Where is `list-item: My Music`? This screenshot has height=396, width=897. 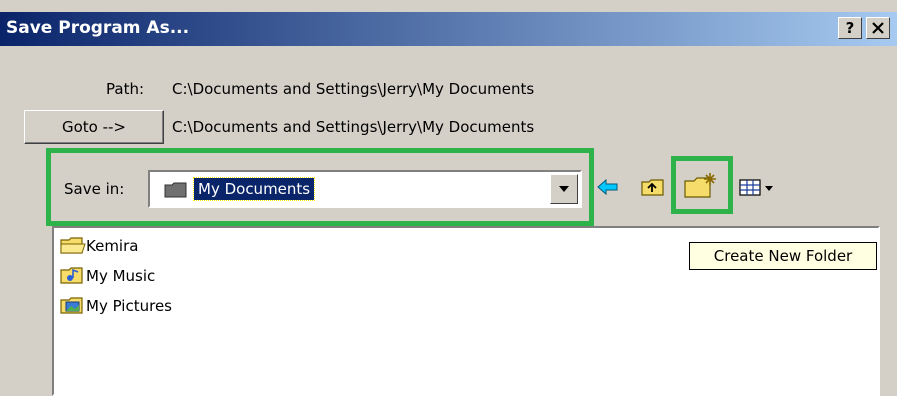 list-item: My Music is located at coordinates (107, 276).